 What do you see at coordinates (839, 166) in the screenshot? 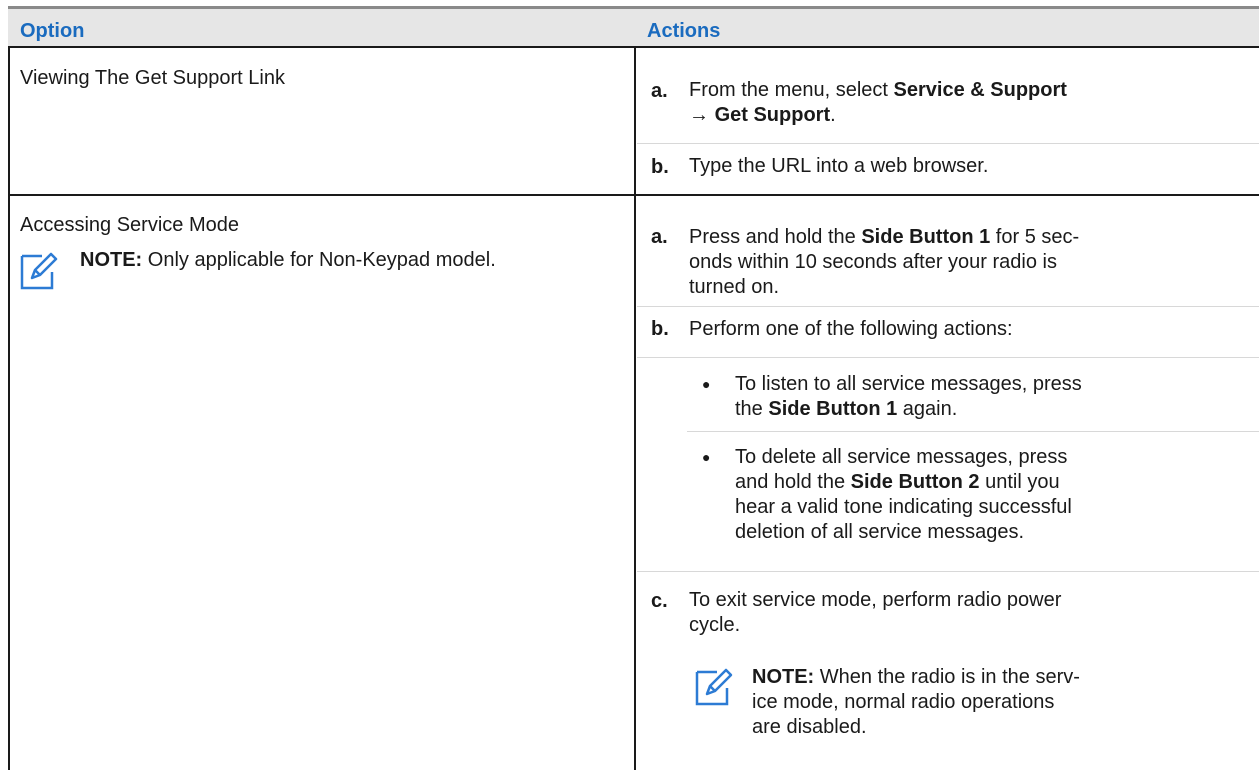
I see `row1-step-b-text: Type the URL into a web browser.` at bounding box center [839, 166].